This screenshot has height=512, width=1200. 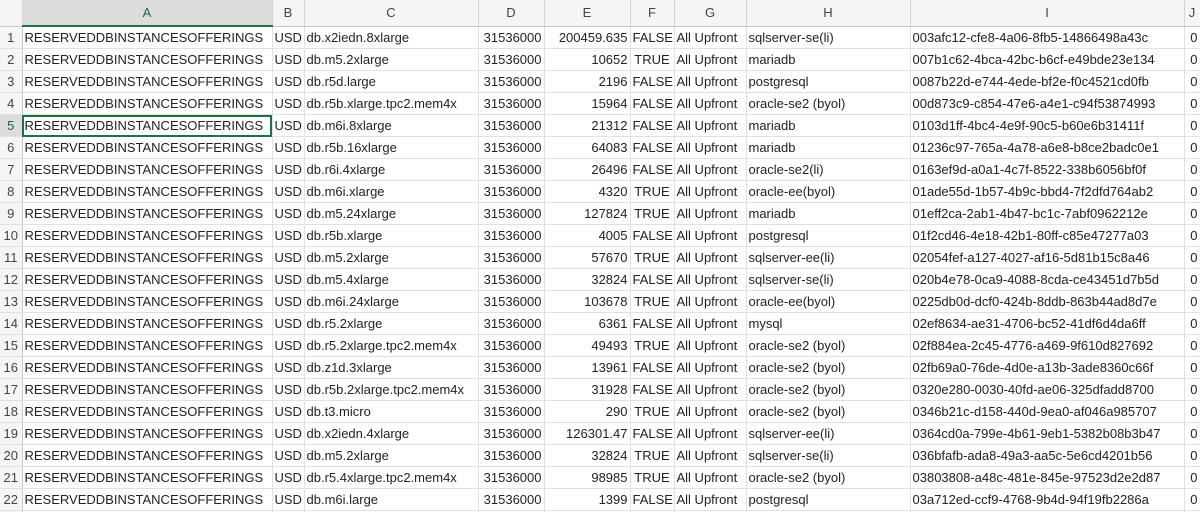 I want to click on column-header-a: A, so click(x=147, y=13).